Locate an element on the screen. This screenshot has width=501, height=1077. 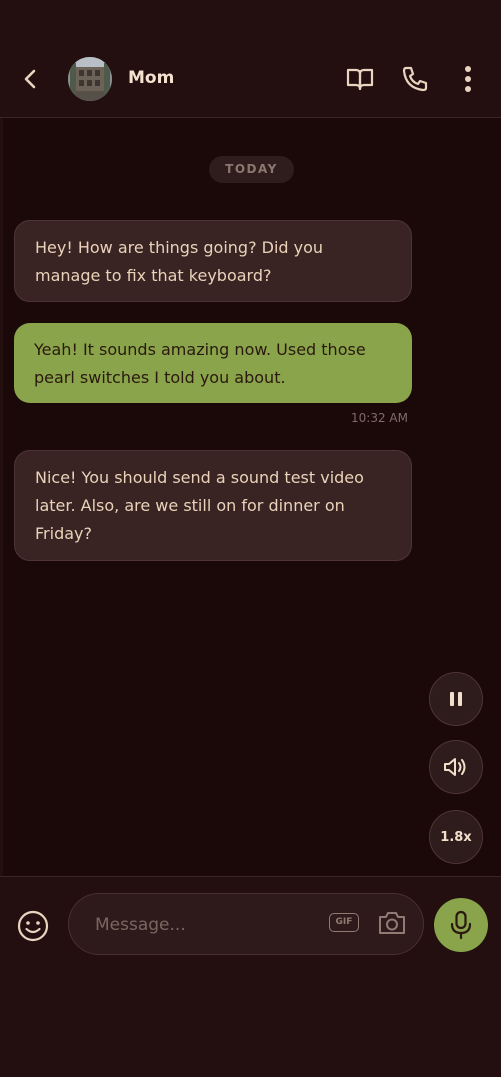
volume-button is located at coordinates (456, 767).